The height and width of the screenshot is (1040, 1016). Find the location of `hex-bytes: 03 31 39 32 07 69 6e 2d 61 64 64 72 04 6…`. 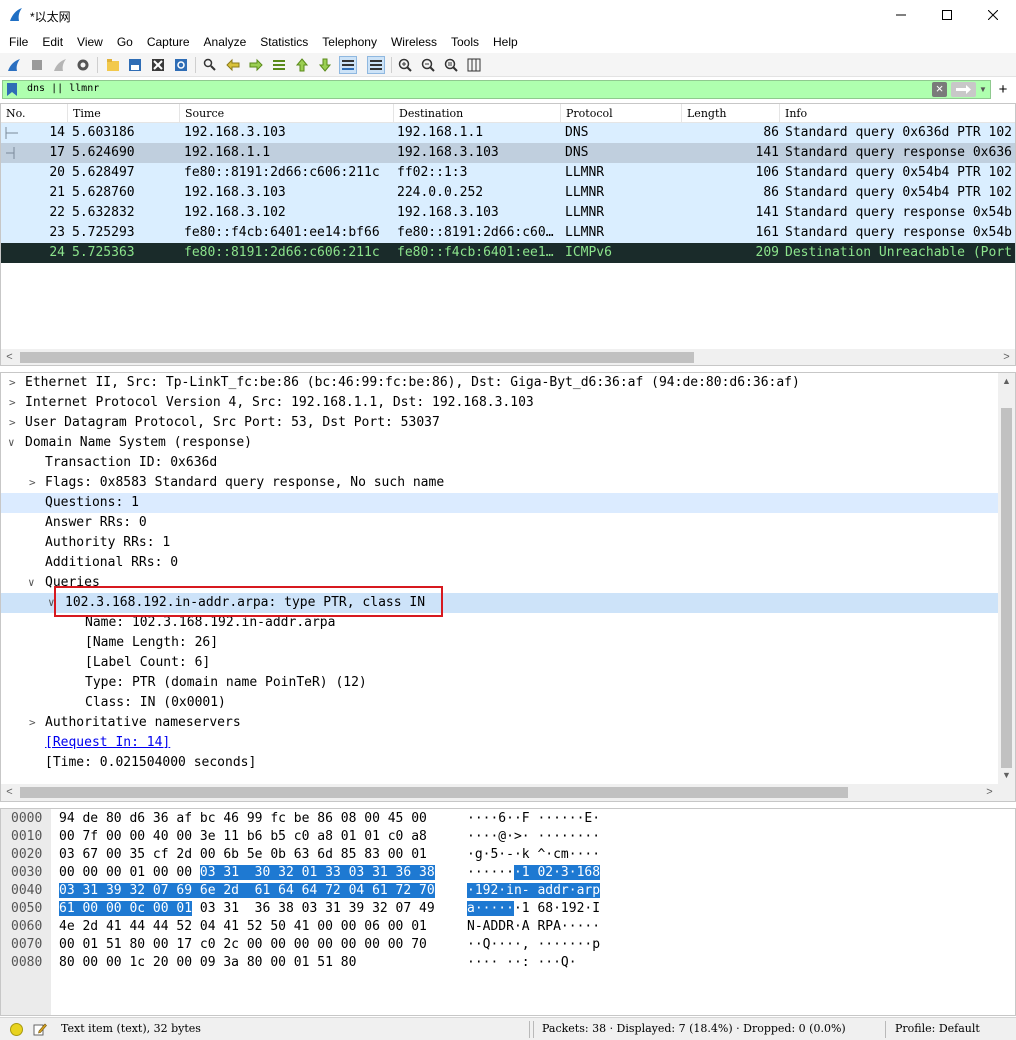

hex-bytes: 03 31 39 32 07 69 6e 2d 61 64 64 72 04 6… is located at coordinates (247, 891).